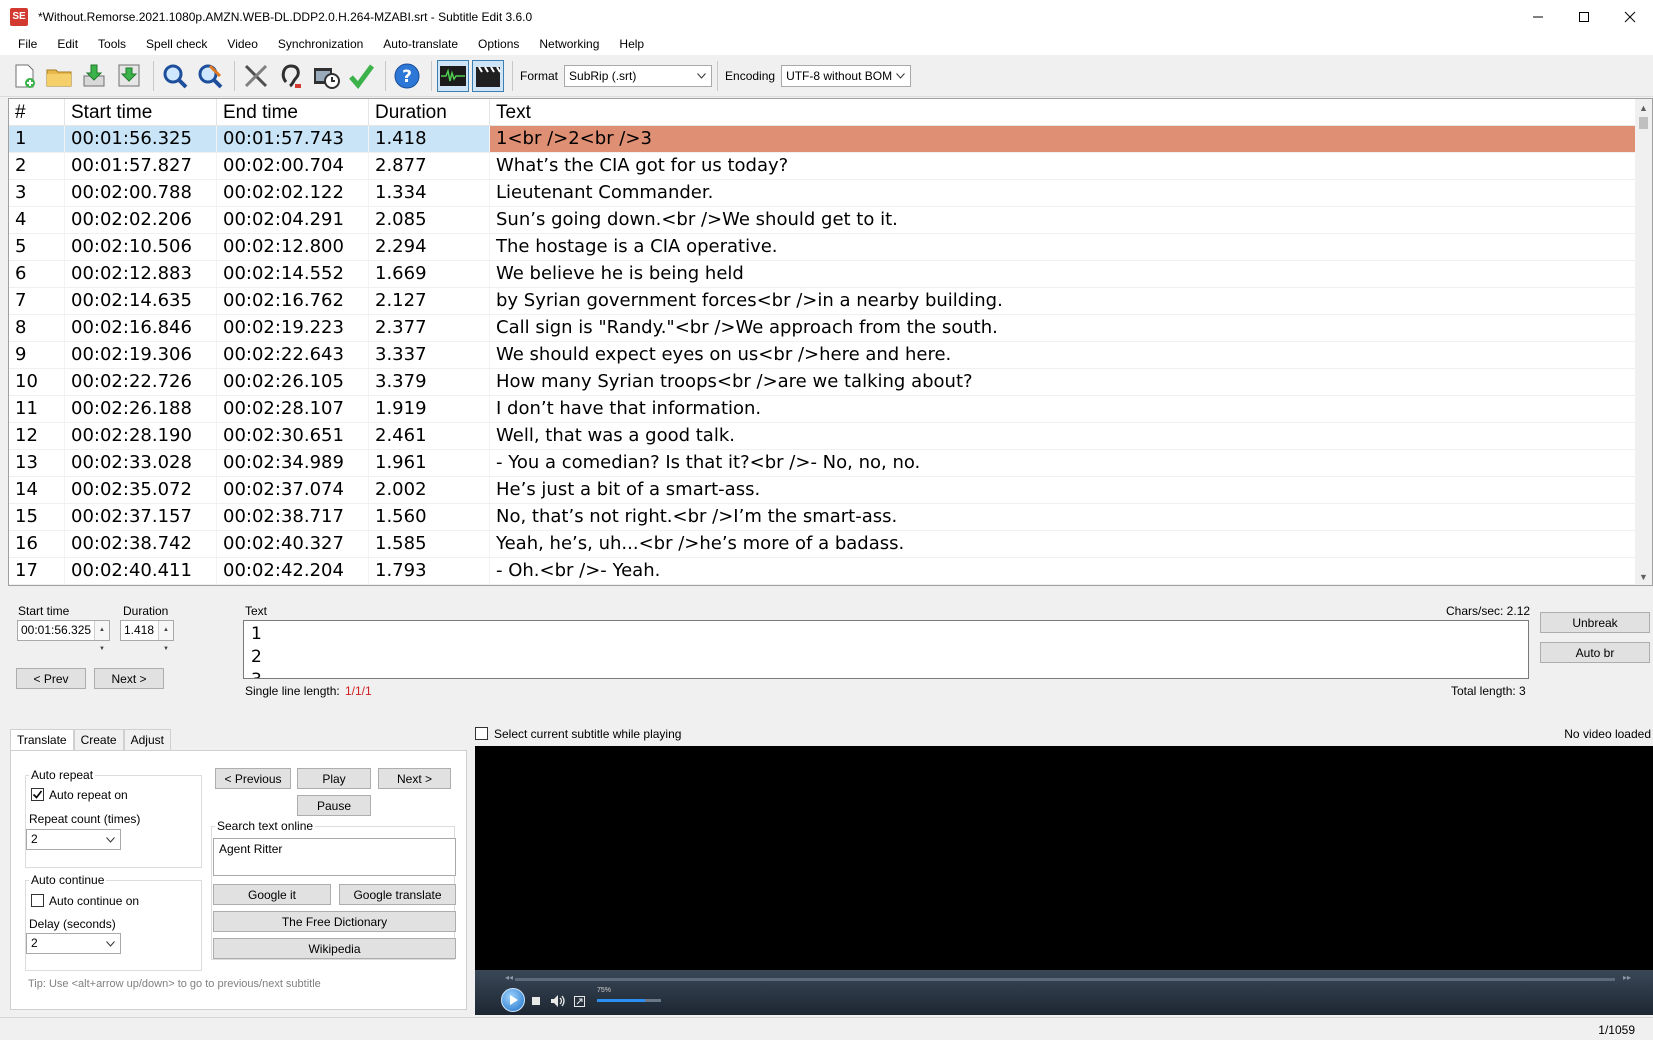  Describe the element at coordinates (498, 44) in the screenshot. I see `menu-options: Options` at that location.